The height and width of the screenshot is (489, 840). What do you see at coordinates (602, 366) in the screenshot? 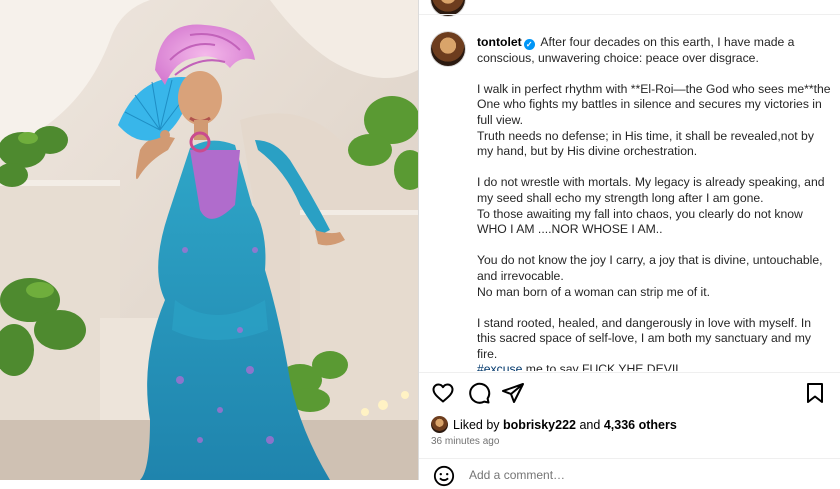
I see `caption-line-6: me to say FUCK YHE DEVIL` at bounding box center [602, 366].